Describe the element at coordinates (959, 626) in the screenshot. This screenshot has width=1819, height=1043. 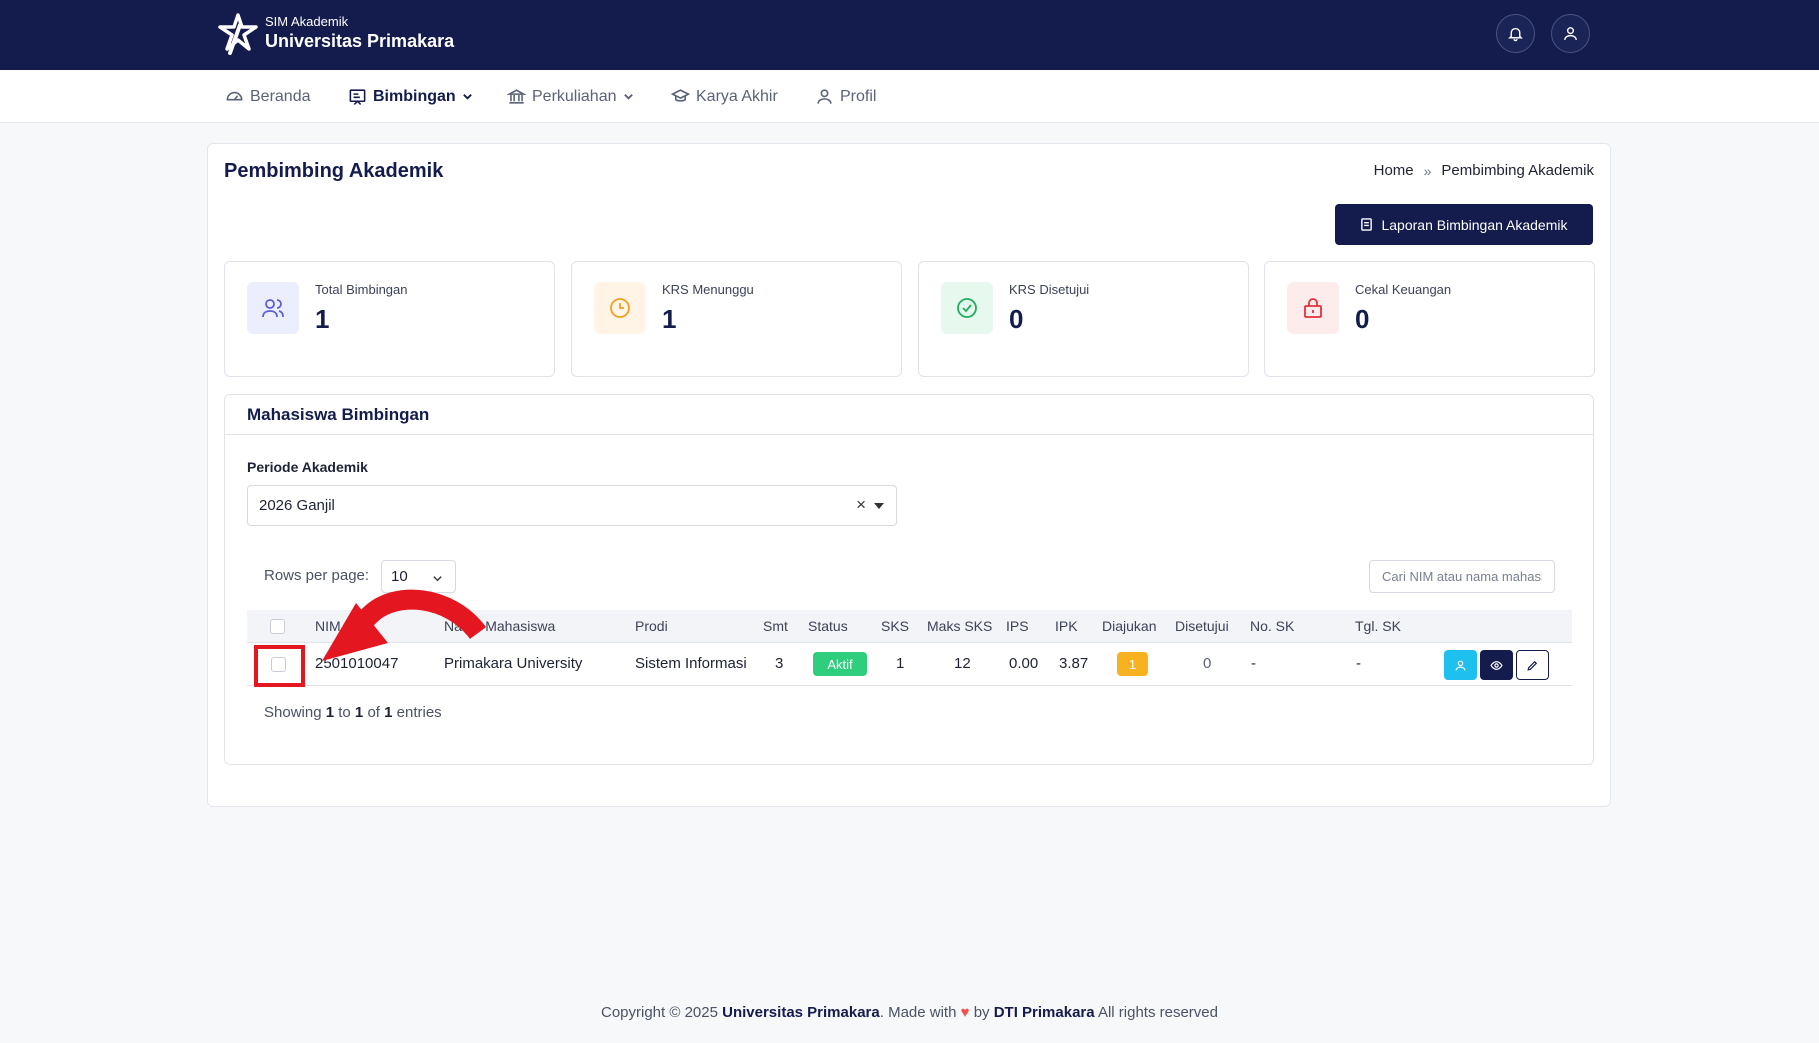
I see `col-maks-sks: Maks SKS` at that location.